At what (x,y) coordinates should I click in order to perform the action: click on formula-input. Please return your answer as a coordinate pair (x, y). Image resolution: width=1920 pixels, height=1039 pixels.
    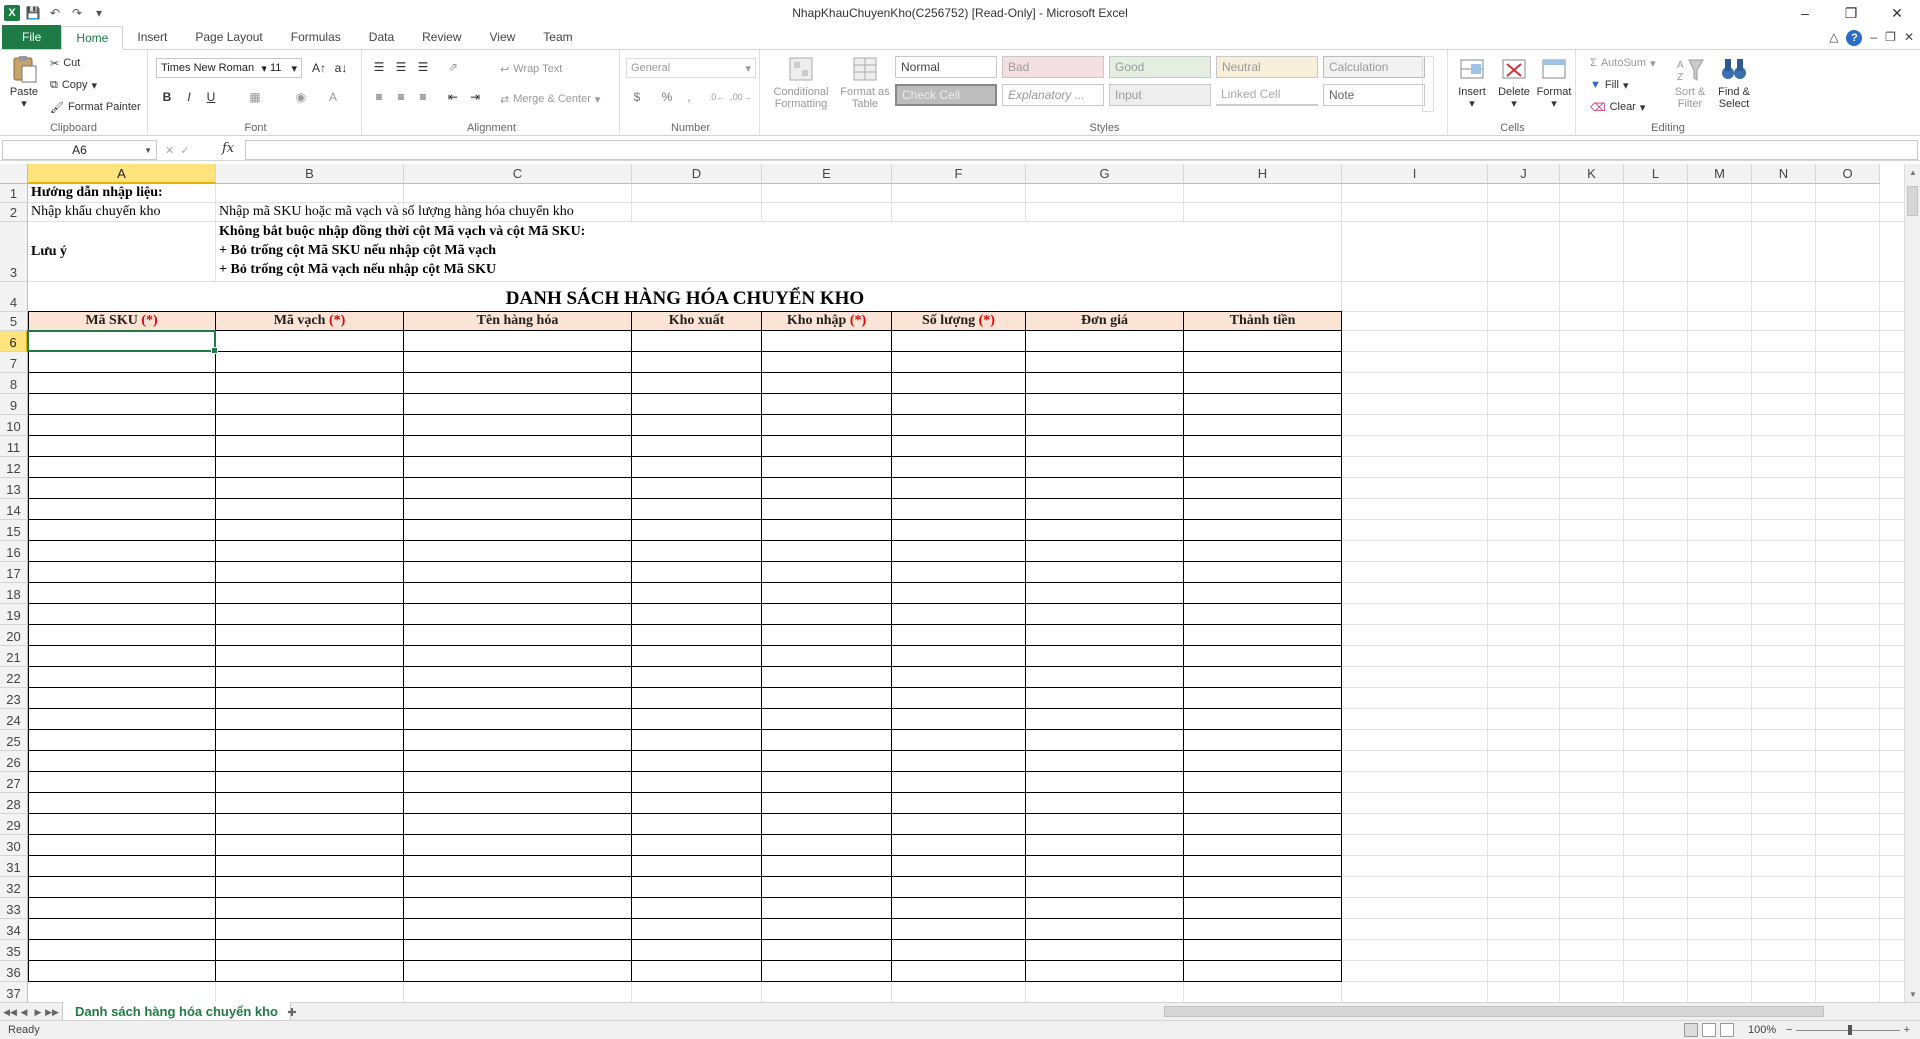
    Looking at the image, I should click on (1081, 150).